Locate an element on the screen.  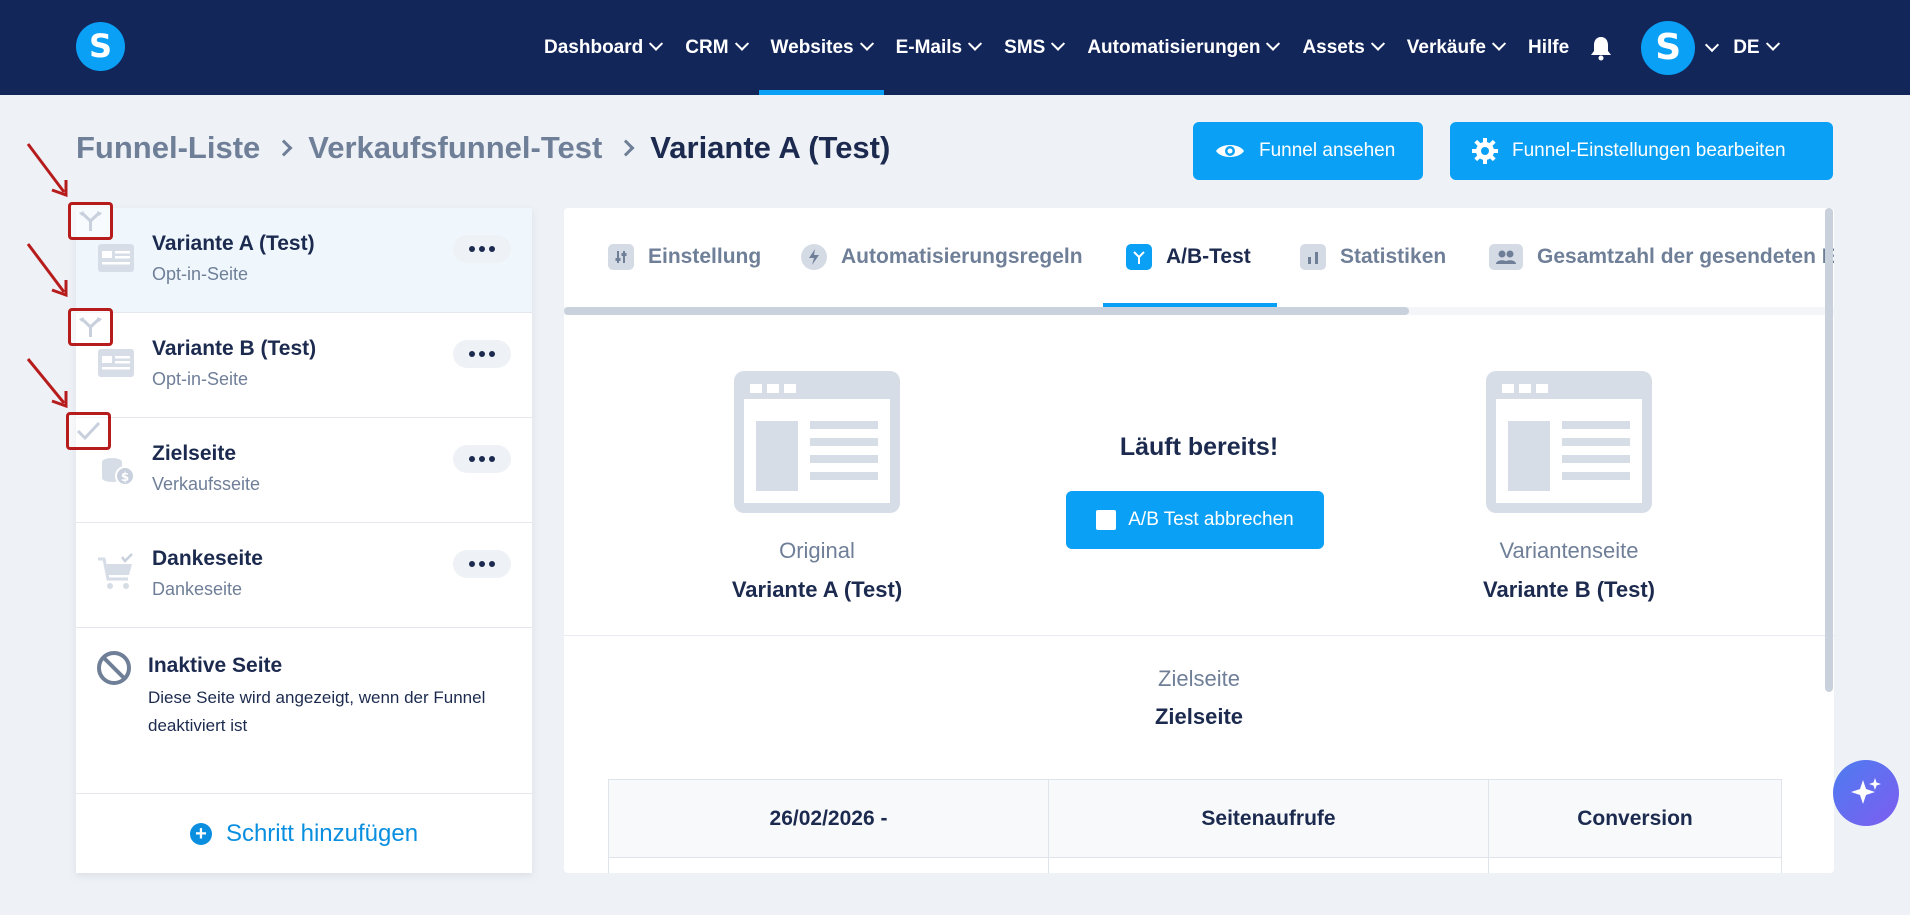
nav-item-label: Verkäufe is located at coordinates (1446, 47).